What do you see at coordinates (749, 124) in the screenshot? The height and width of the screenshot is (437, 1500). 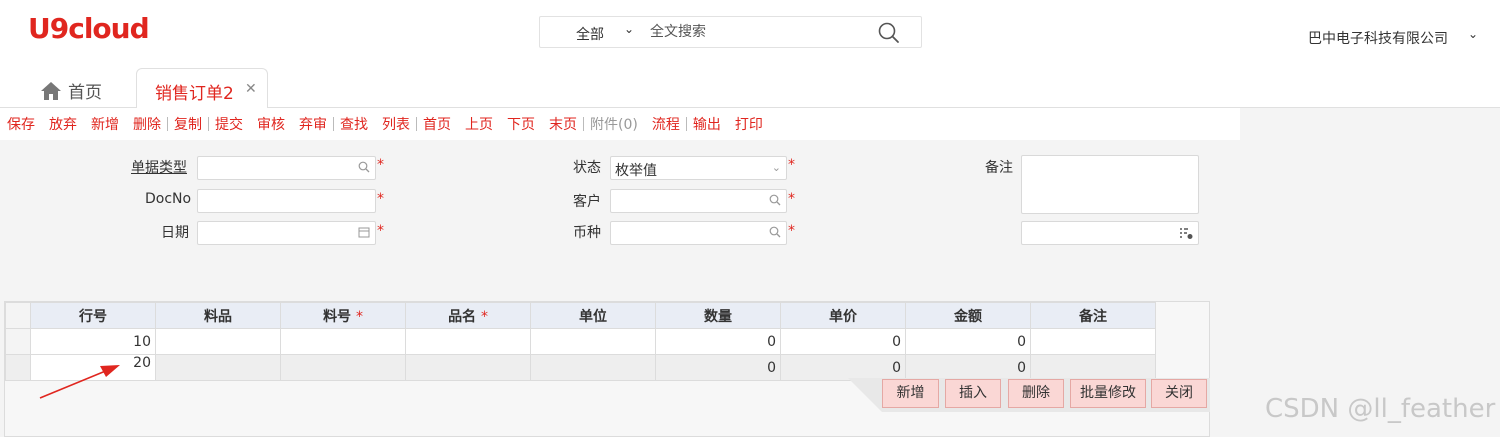 I see `print-button: 打印` at bounding box center [749, 124].